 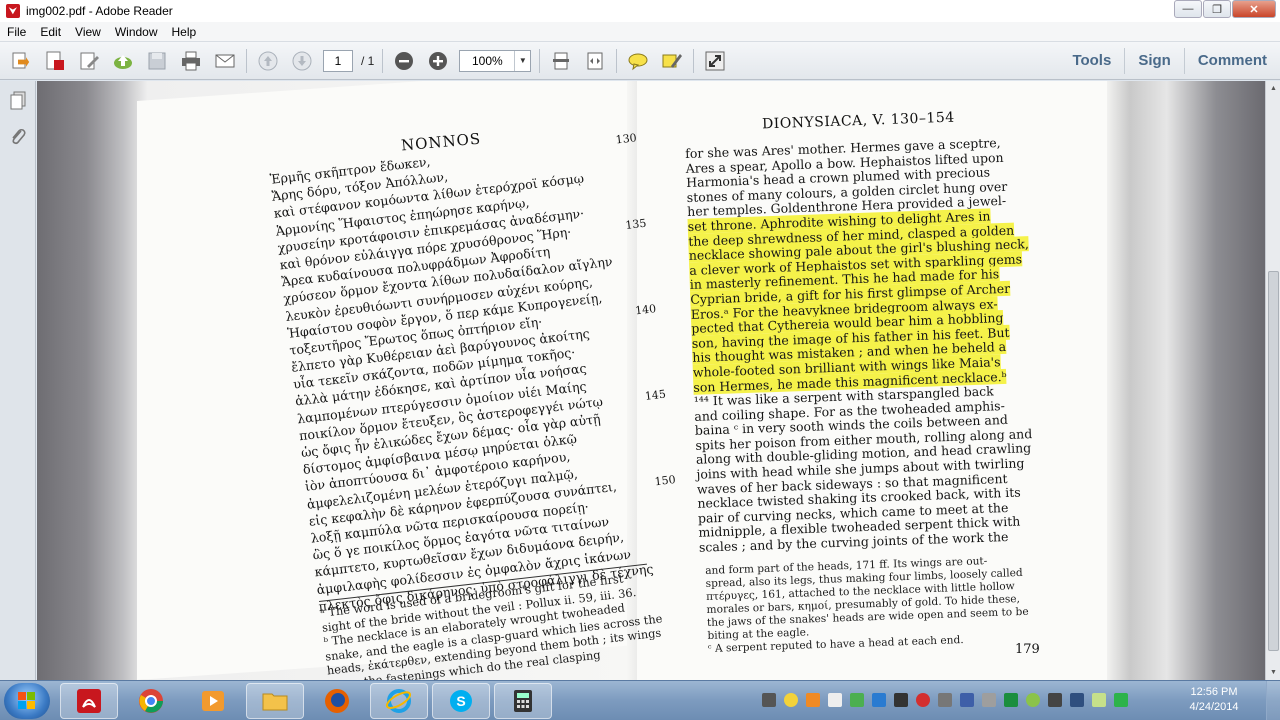 I want to click on window-title: img002.pdf - Adobe Reader, so click(x=99, y=11).